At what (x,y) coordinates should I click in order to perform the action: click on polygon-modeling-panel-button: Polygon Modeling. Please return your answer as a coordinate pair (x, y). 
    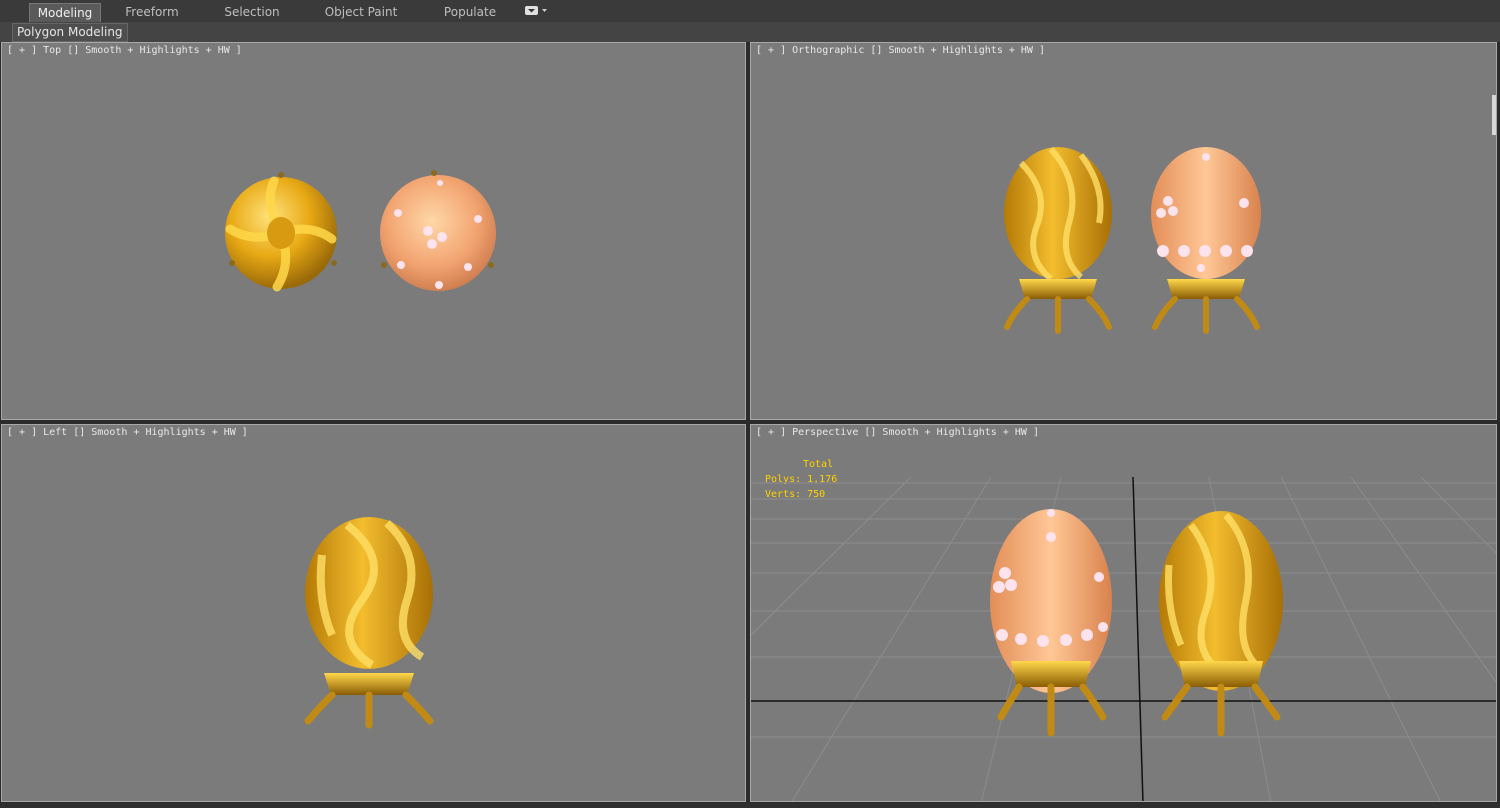
    Looking at the image, I should click on (70, 32).